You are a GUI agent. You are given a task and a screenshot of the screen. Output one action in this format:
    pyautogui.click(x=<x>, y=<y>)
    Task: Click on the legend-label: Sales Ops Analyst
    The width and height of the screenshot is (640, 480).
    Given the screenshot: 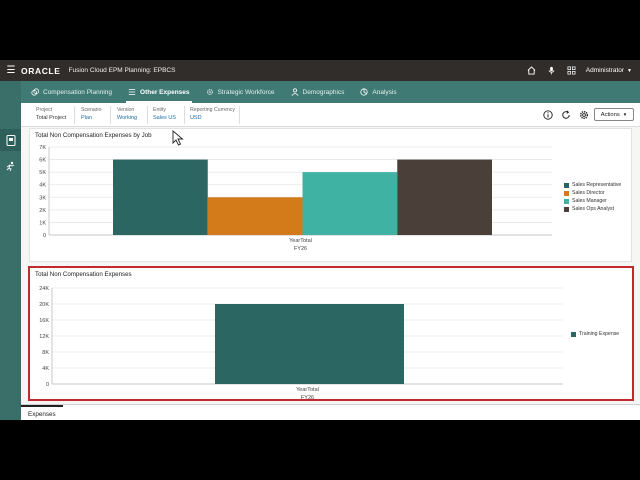 What is the action you would take?
    pyautogui.click(x=593, y=209)
    